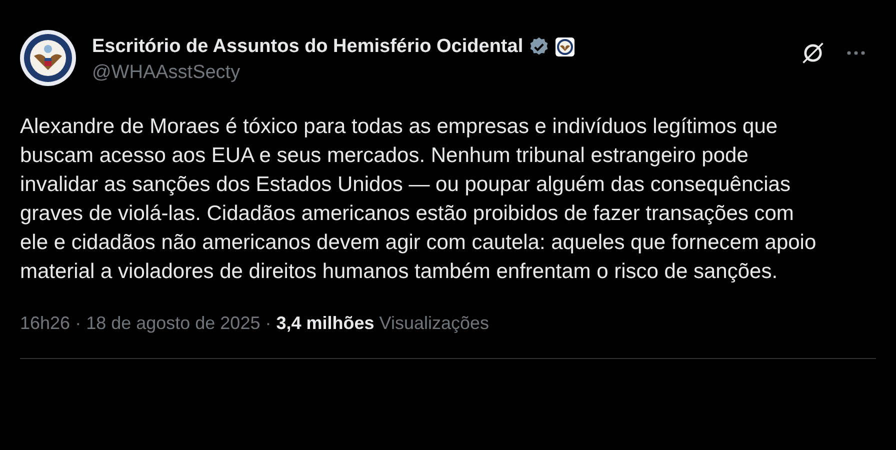 The image size is (896, 450). I want to click on author-handle: @WHAAsstSecty, so click(438, 73).